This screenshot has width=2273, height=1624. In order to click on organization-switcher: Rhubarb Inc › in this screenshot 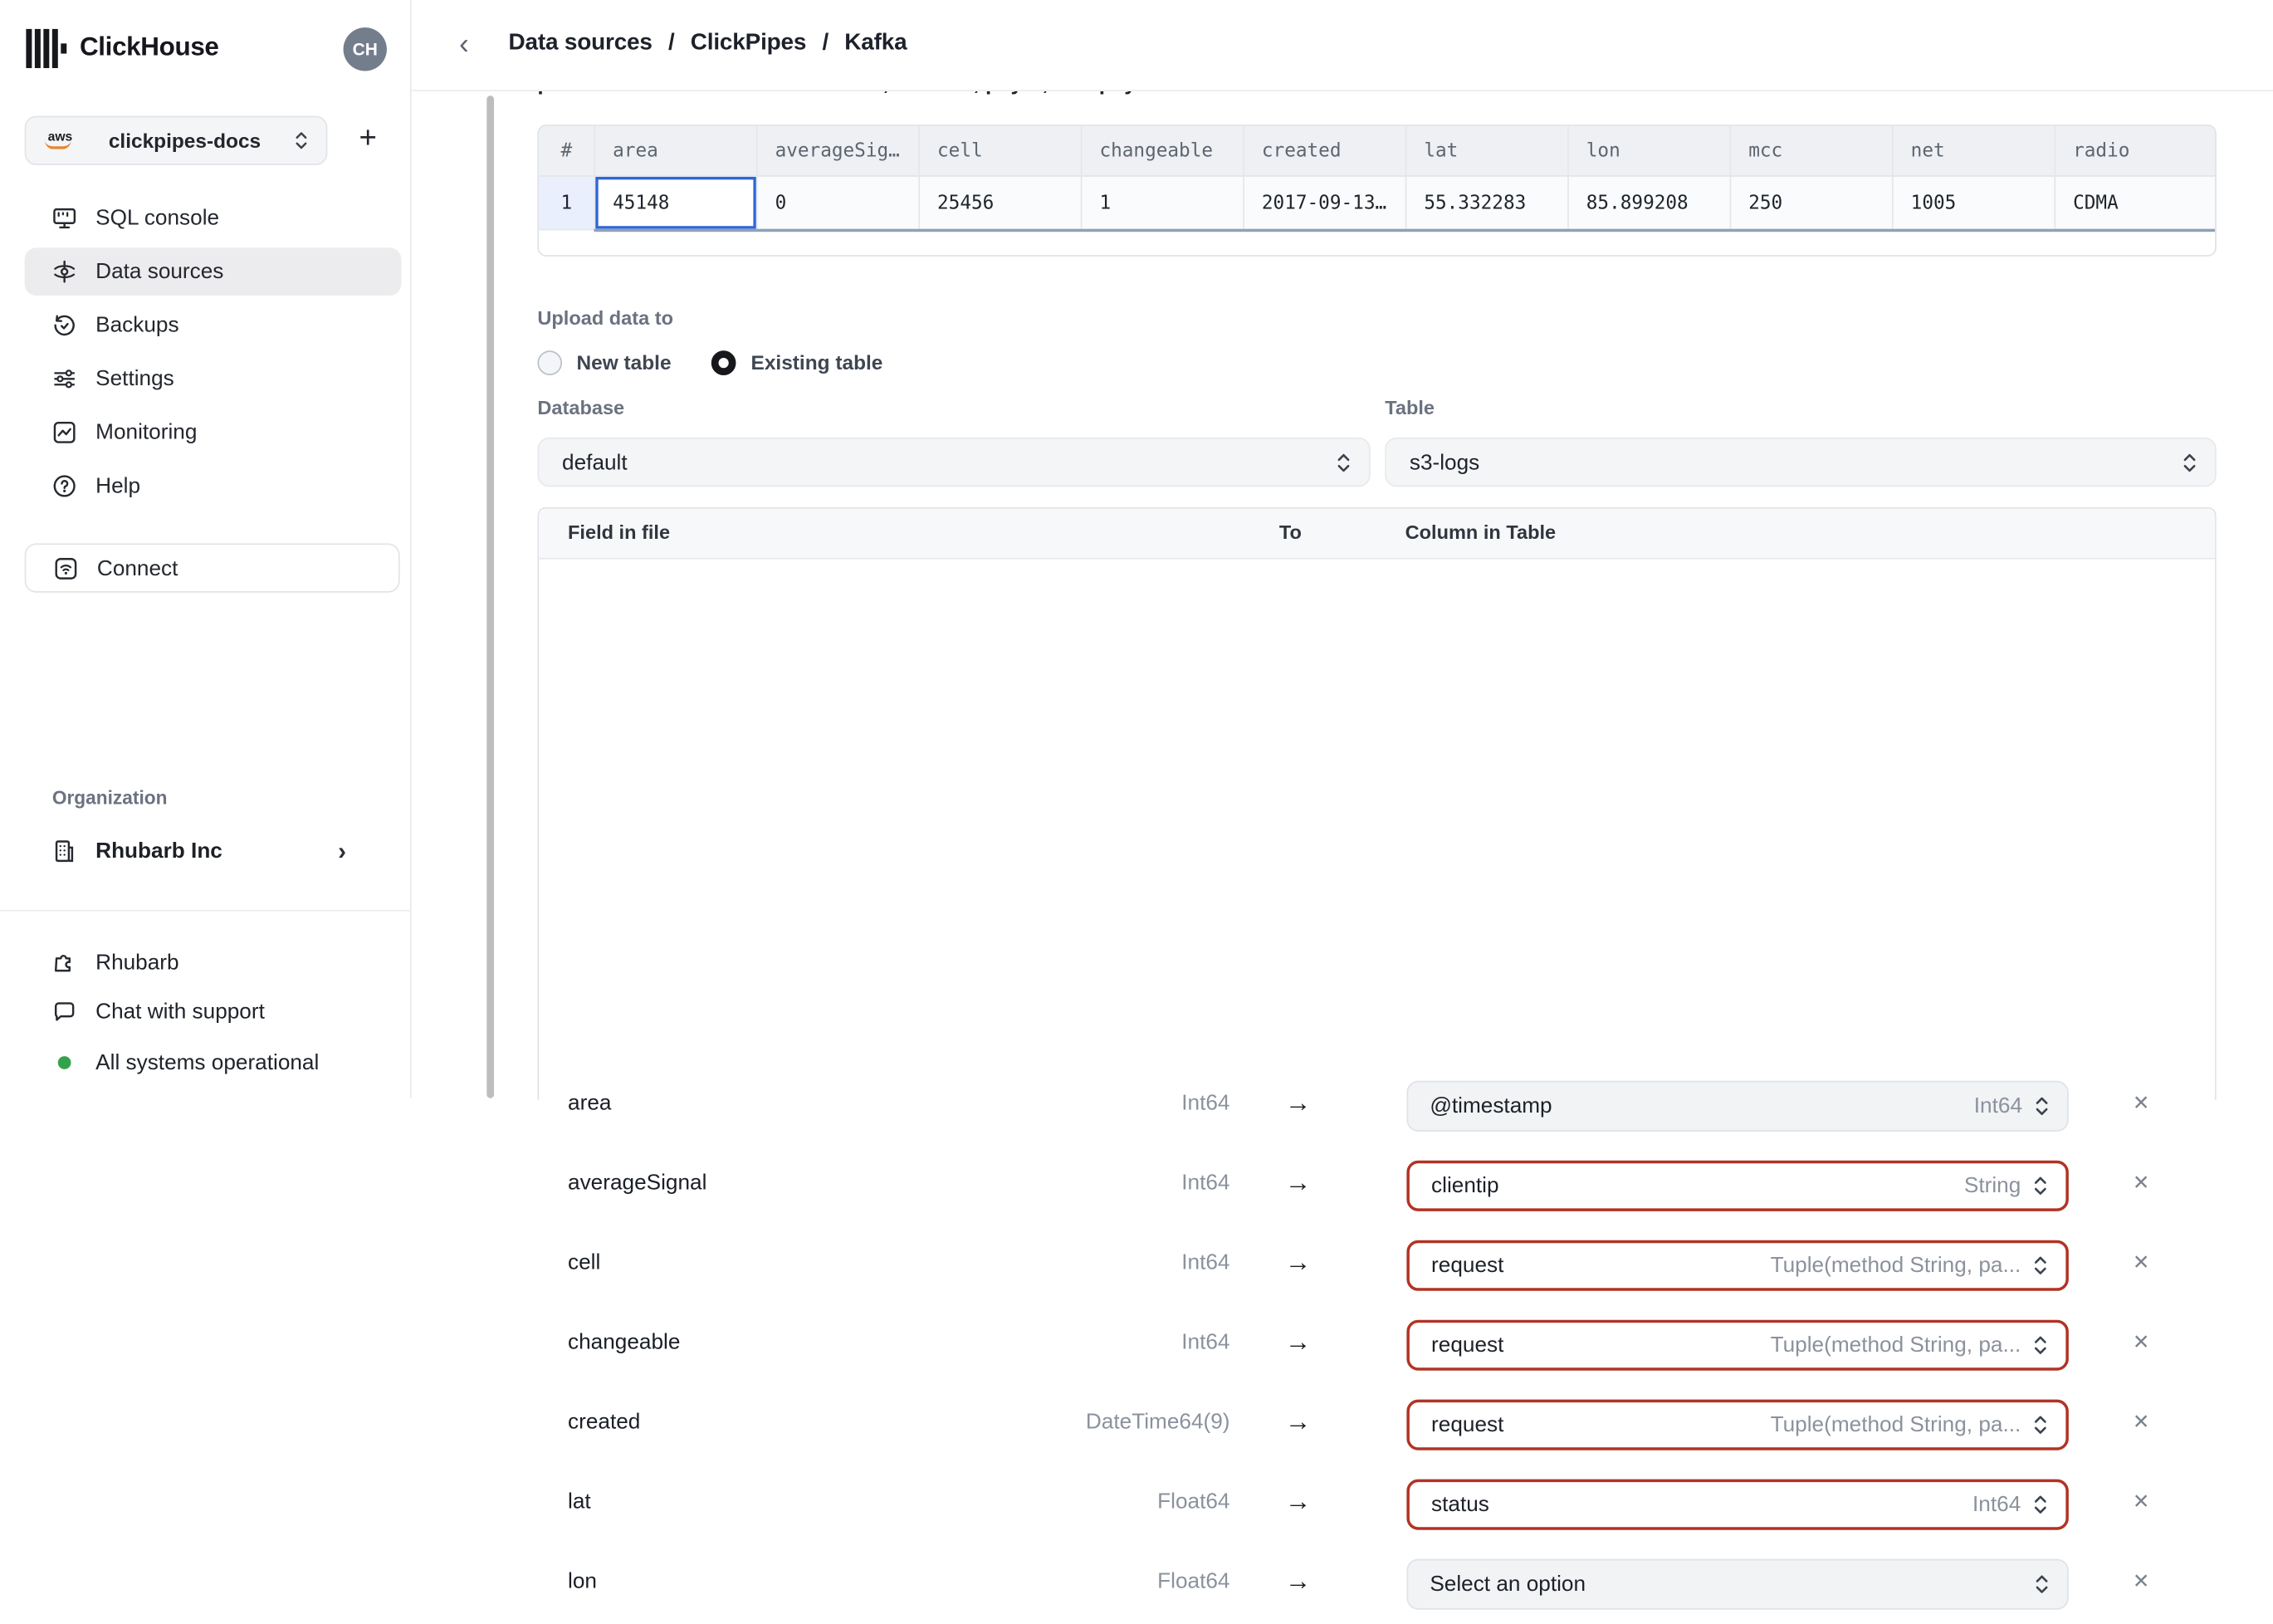, I will do `click(214, 851)`.